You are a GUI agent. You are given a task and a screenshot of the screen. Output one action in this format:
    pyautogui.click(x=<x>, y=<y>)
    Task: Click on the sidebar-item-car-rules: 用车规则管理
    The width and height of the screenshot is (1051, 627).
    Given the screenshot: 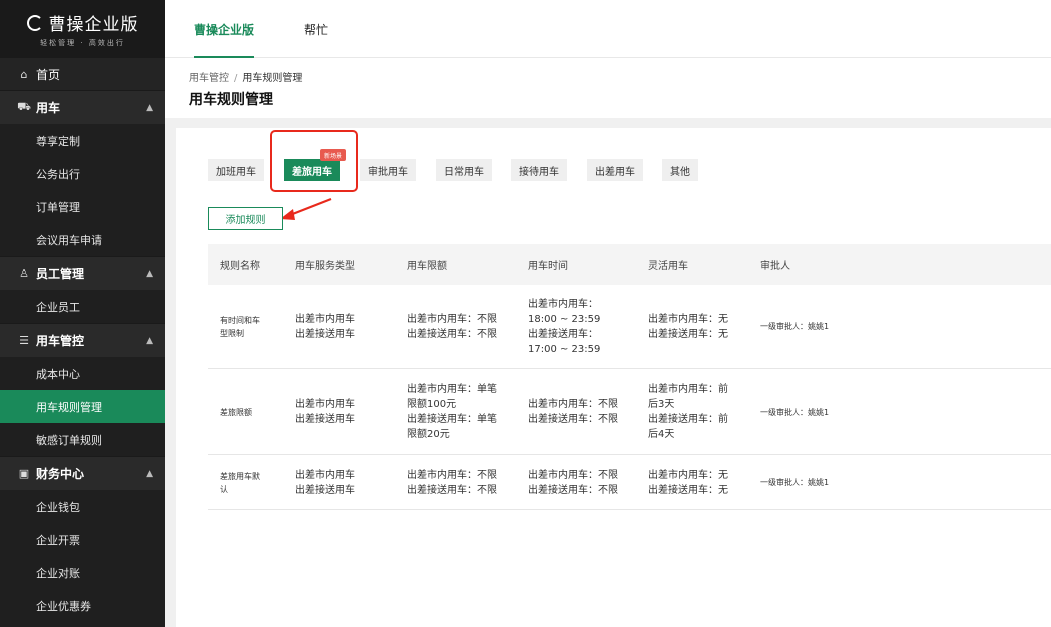 What is the action you would take?
    pyautogui.click(x=82, y=406)
    